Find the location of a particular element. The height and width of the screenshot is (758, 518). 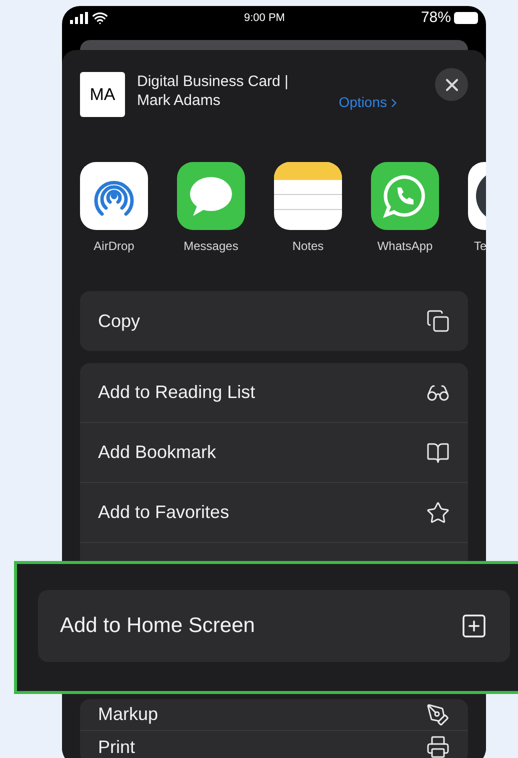

action-row: Print is located at coordinates (274, 744).